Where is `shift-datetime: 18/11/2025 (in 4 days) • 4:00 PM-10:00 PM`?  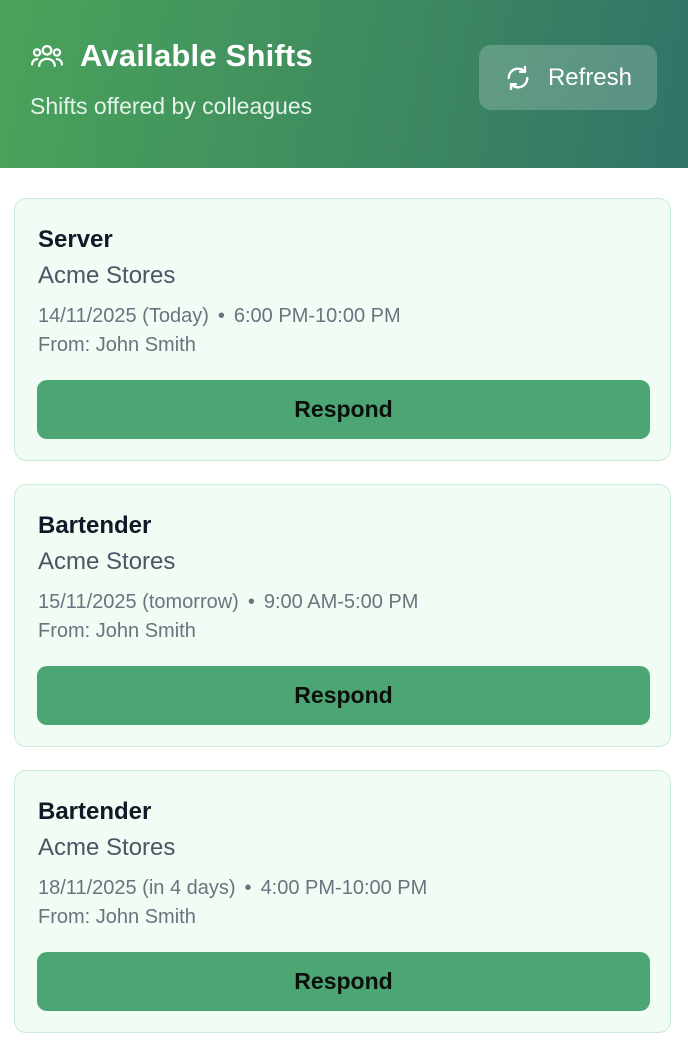 shift-datetime: 18/11/2025 (in 4 days) • 4:00 PM-10:00 PM is located at coordinates (343, 888).